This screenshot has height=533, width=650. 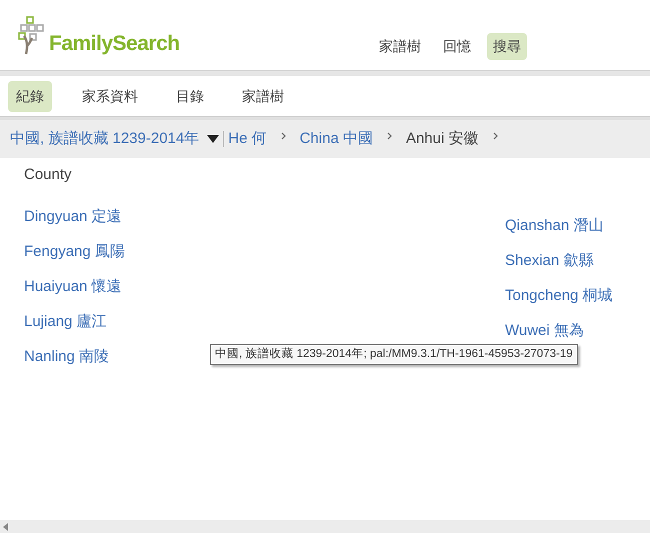 I want to click on breadcrumb-link: He 何, so click(x=247, y=139).